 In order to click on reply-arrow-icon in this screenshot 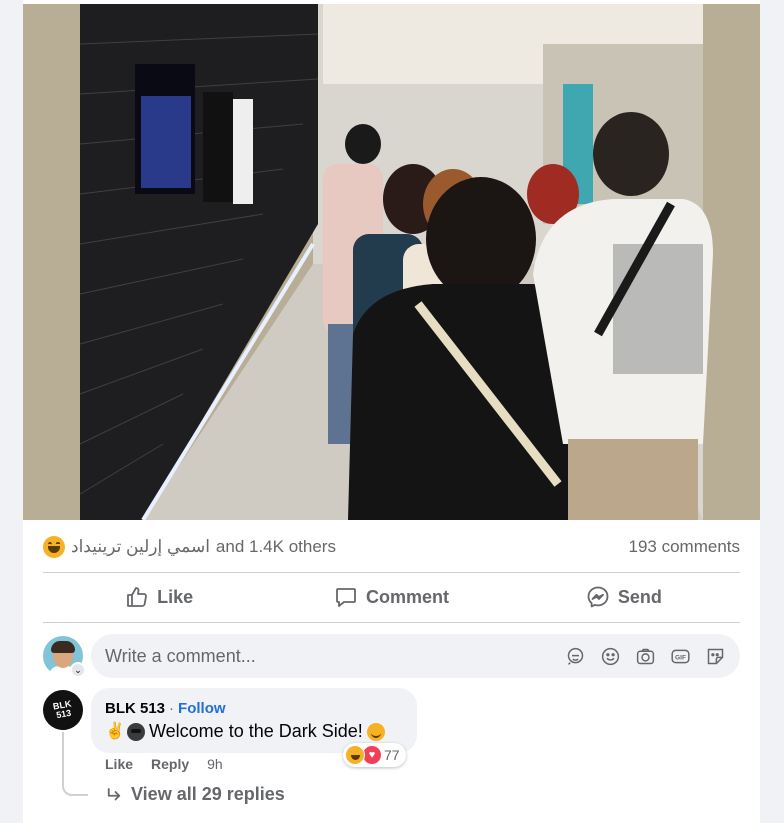, I will do `click(114, 793)`.